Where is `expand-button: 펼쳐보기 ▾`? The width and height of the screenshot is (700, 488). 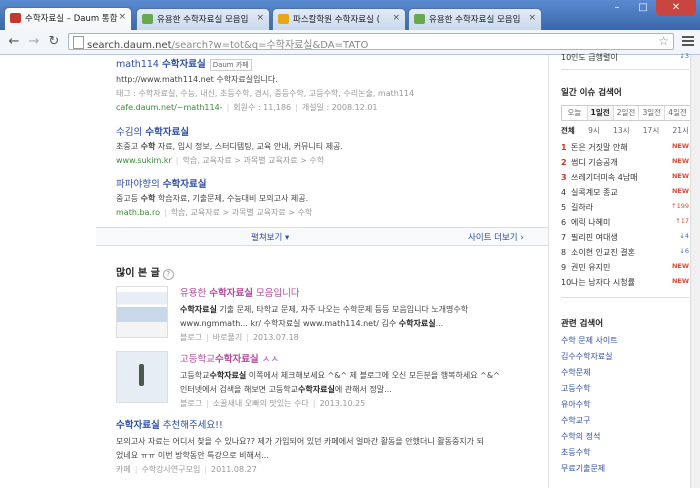 expand-button: 펼쳐보기 ▾ is located at coordinates (270, 237).